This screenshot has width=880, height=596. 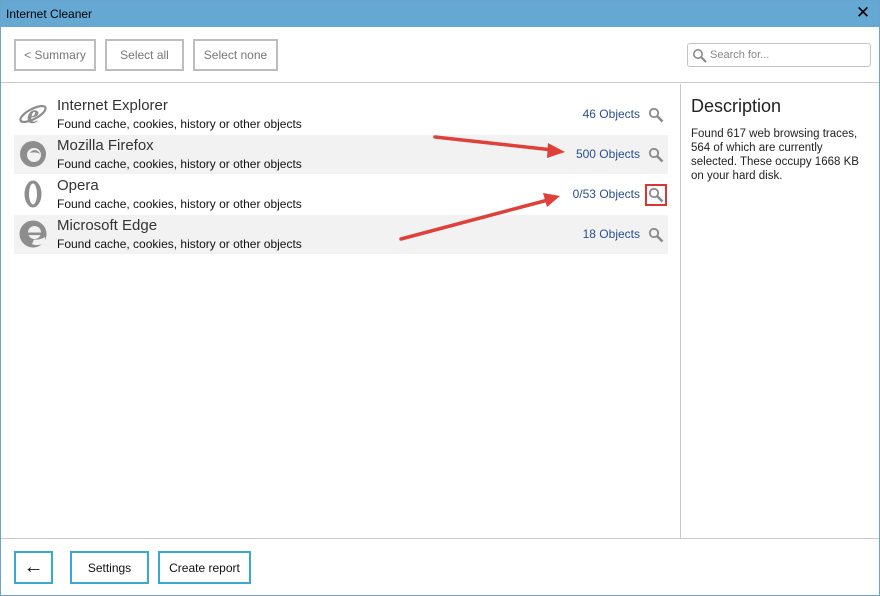 What do you see at coordinates (105, 145) in the screenshot?
I see `browser-name: Mozilla Firefox` at bounding box center [105, 145].